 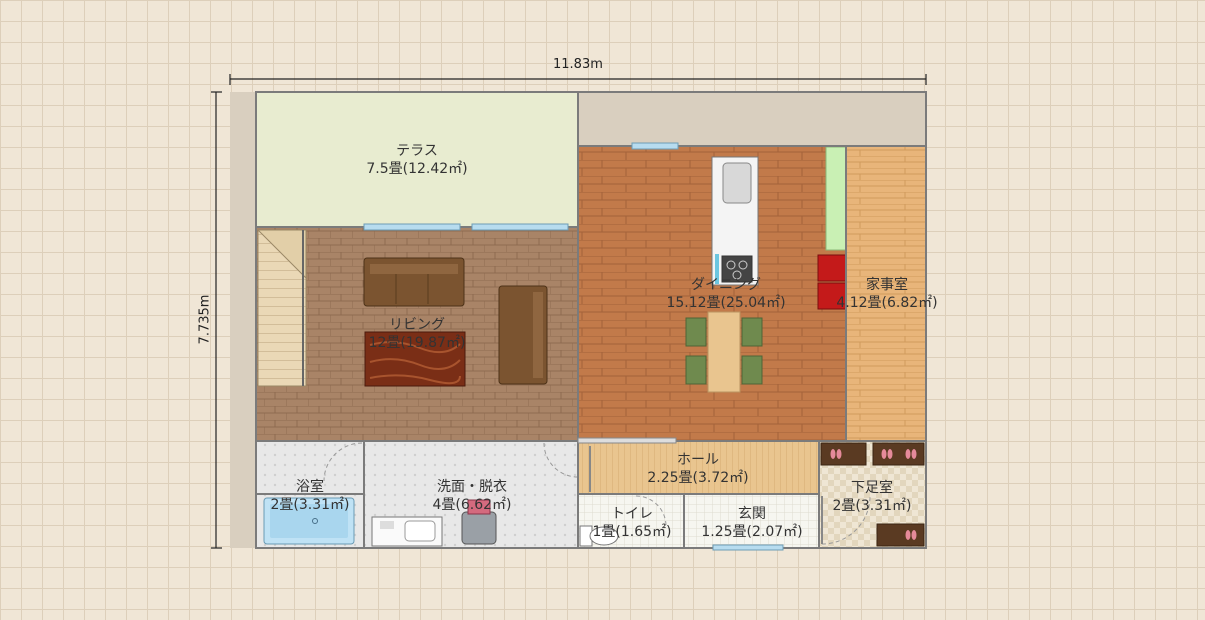 I want to click on room-label-living: リビング 12畳(19.87㎡), so click(x=417, y=334).